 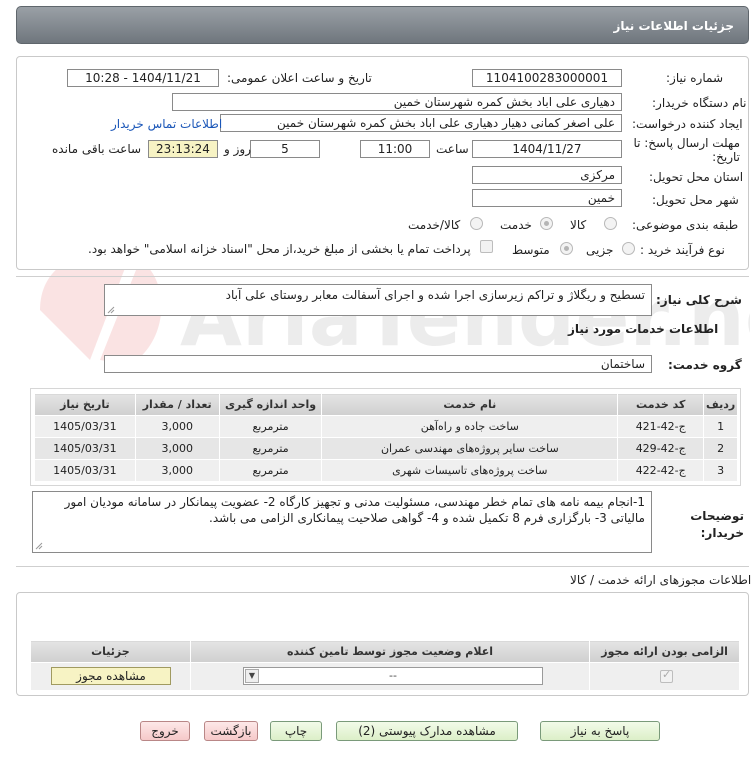 I want to click on col-qty: تعداد / مقدار, so click(x=177, y=404).